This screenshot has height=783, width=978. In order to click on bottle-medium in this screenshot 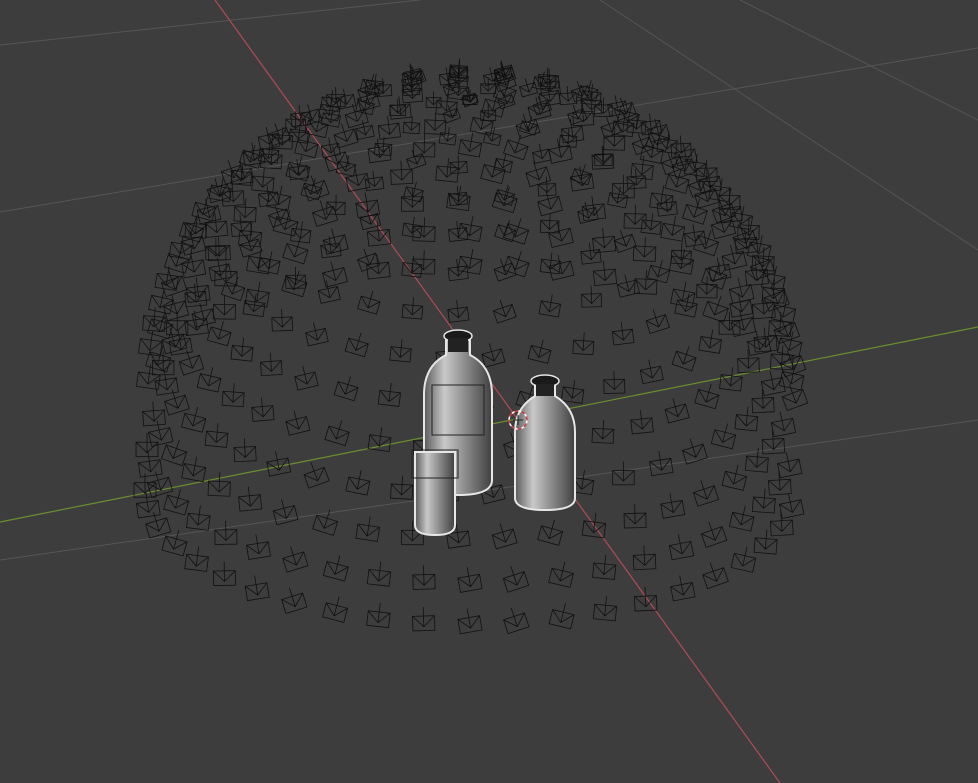, I will do `click(545, 443)`.